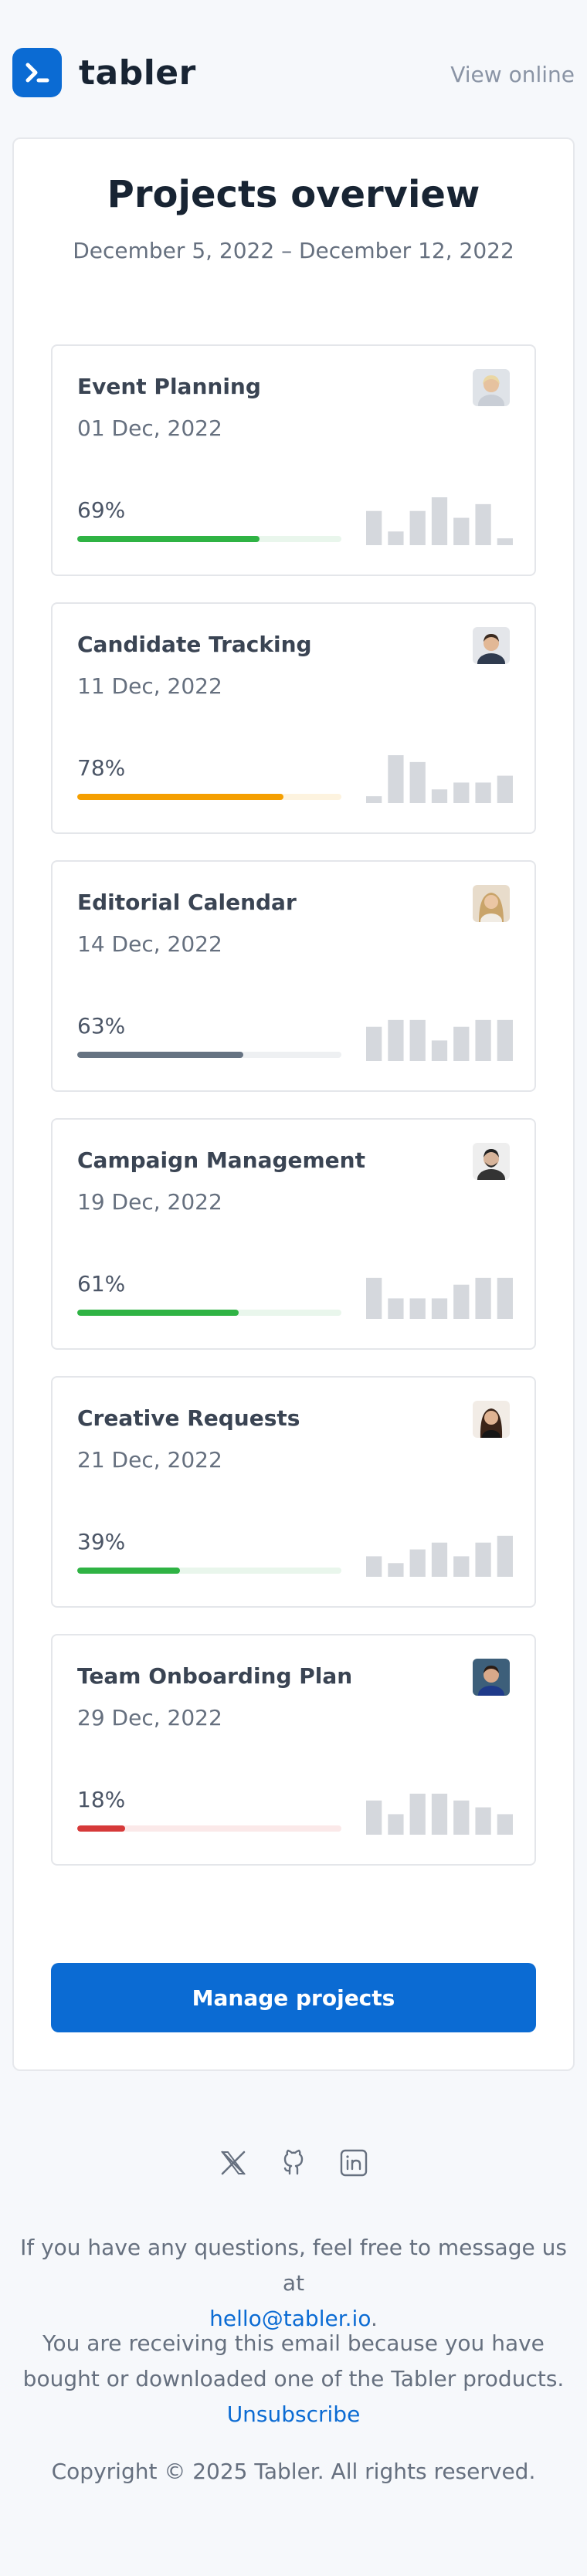  I want to click on project-date: 11 Dec, 2022, so click(149, 686).